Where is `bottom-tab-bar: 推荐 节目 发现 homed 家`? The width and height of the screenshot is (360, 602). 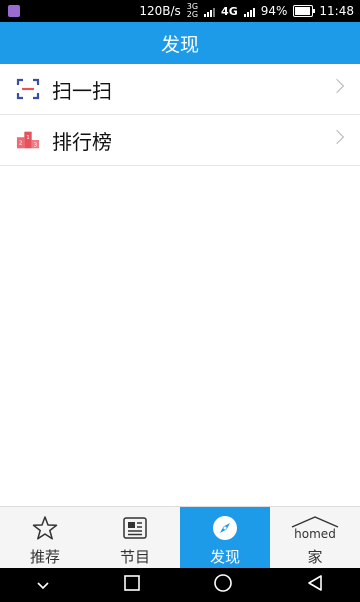 bottom-tab-bar: 推荐 节目 发现 homed 家 is located at coordinates (180, 537).